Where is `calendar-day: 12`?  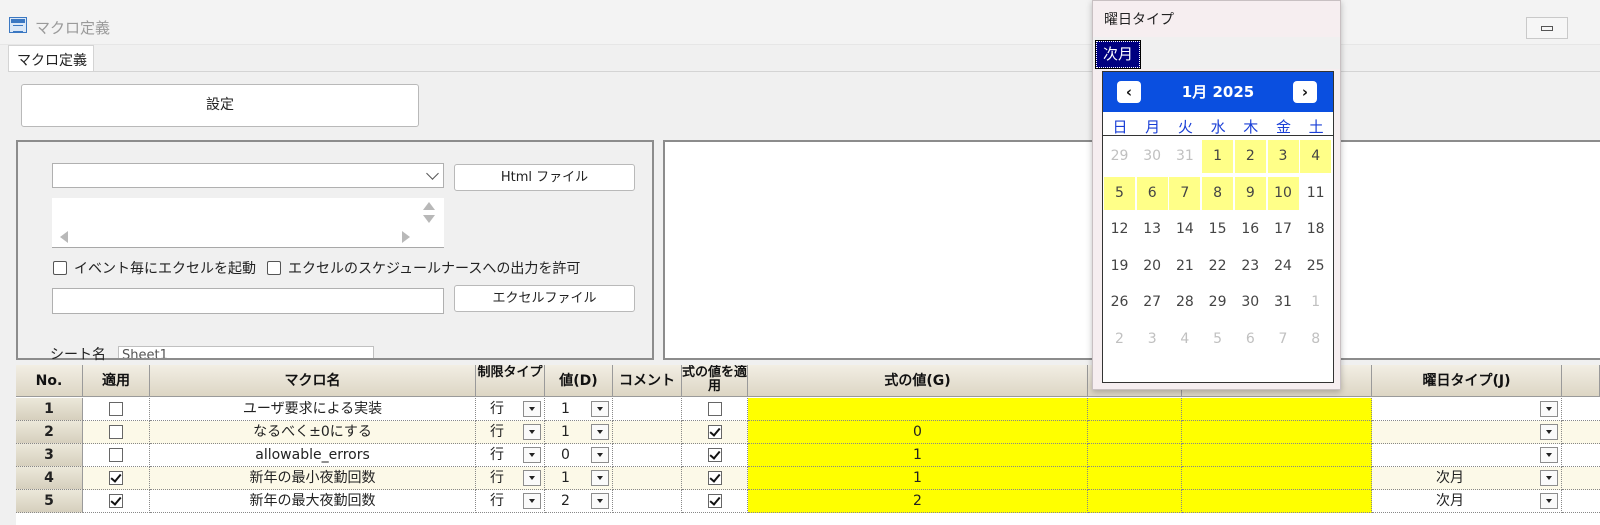
calendar-day: 12 is located at coordinates (1119, 229).